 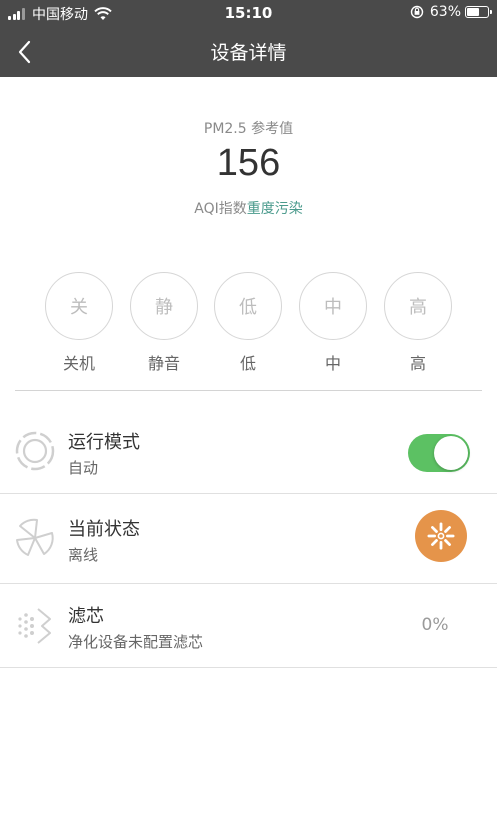 I want to click on speed-glyph-high: 高, so click(x=418, y=307).